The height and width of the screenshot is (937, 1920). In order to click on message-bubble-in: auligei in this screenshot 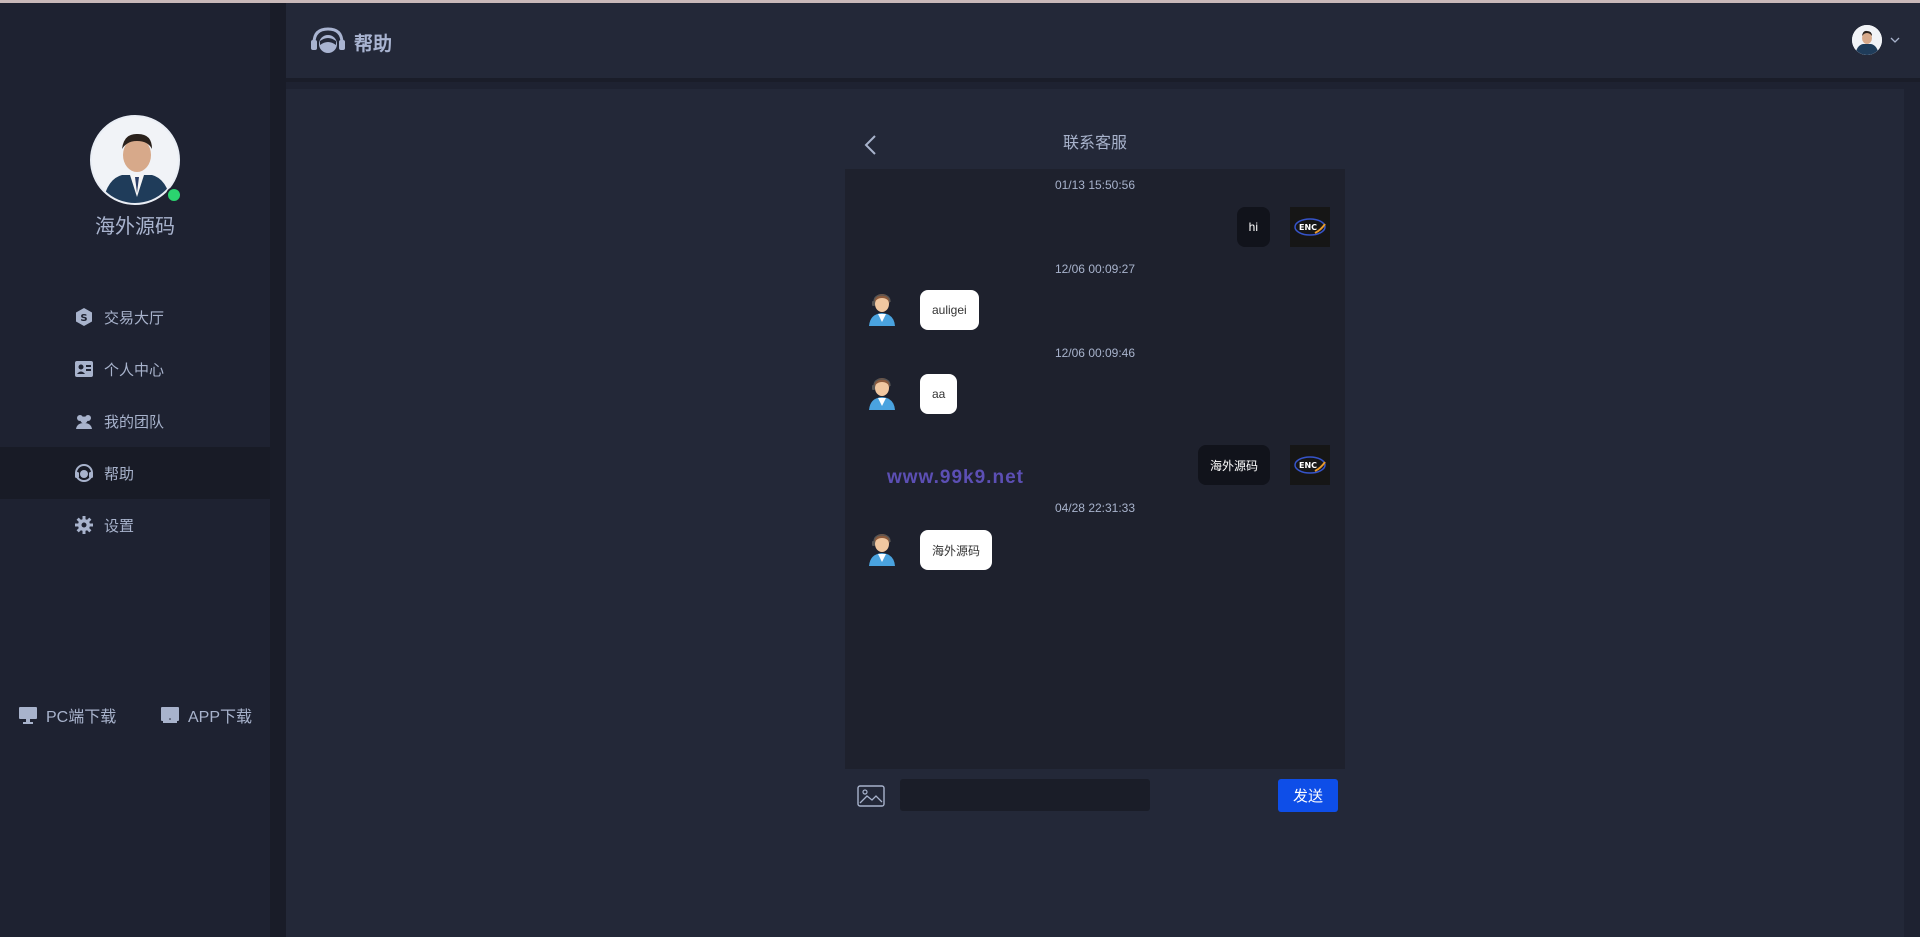, I will do `click(949, 310)`.